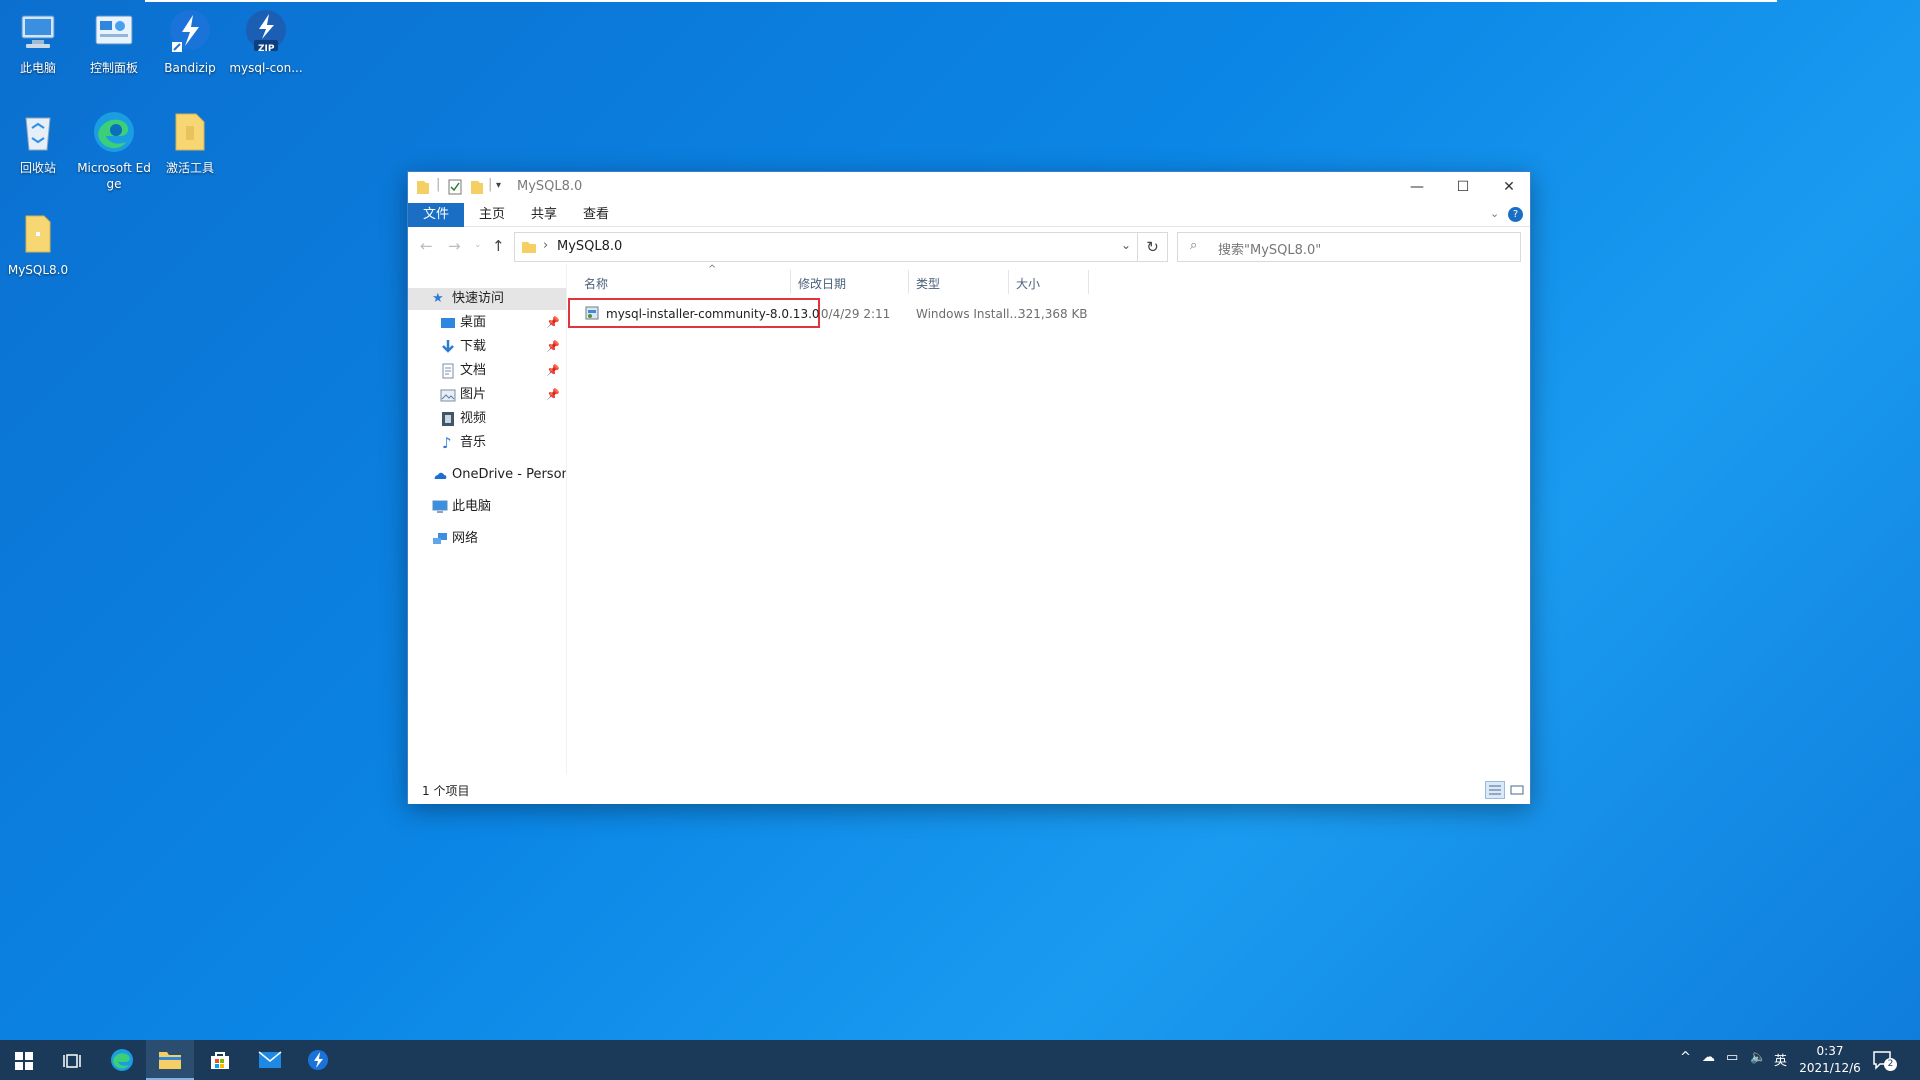 The width and height of the screenshot is (1920, 1080). What do you see at coordinates (455, 187) in the screenshot?
I see `properties-icon` at bounding box center [455, 187].